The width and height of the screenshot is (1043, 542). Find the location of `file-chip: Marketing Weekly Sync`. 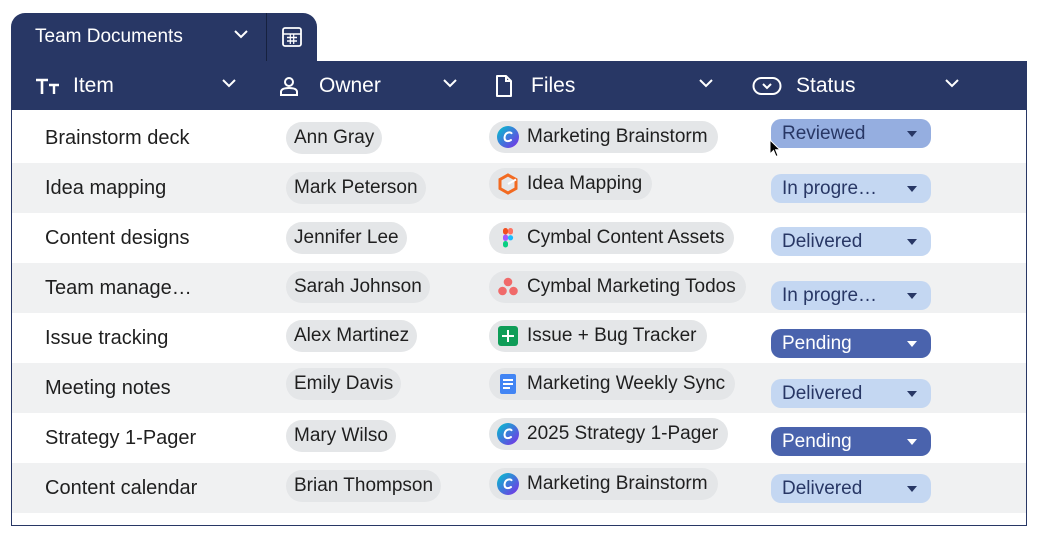

file-chip: Marketing Weekly Sync is located at coordinates (612, 384).